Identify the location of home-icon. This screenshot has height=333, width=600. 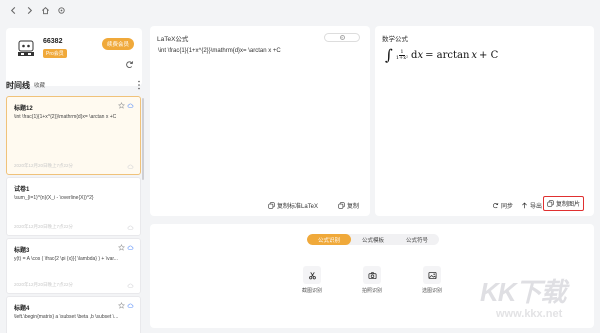
(45, 10).